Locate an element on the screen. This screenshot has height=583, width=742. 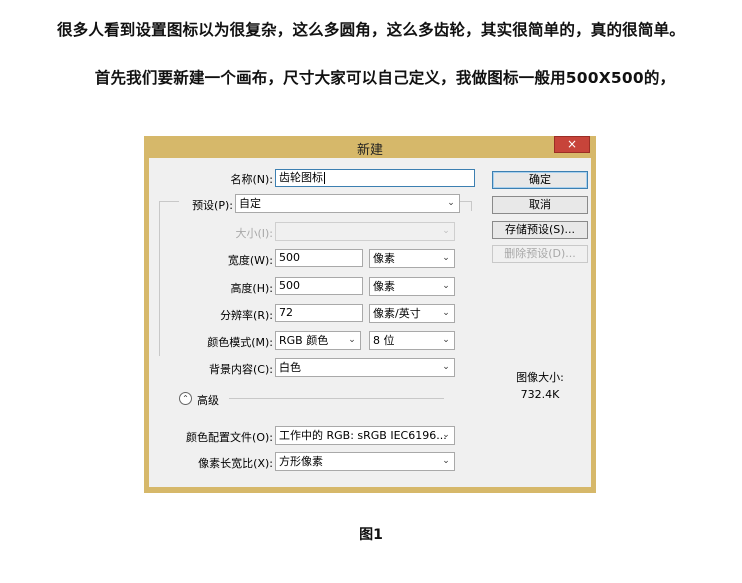
text-cursor is located at coordinates (324, 178).